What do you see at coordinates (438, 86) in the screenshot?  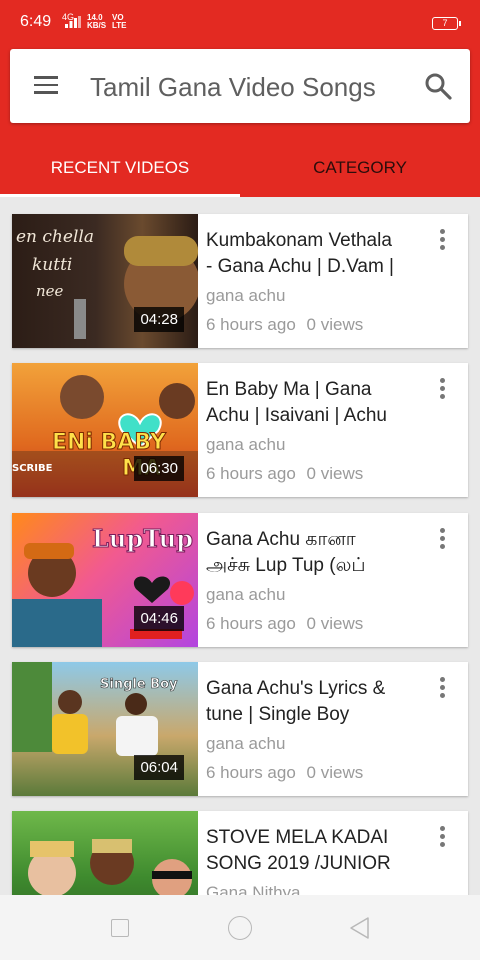 I see `search-icon` at bounding box center [438, 86].